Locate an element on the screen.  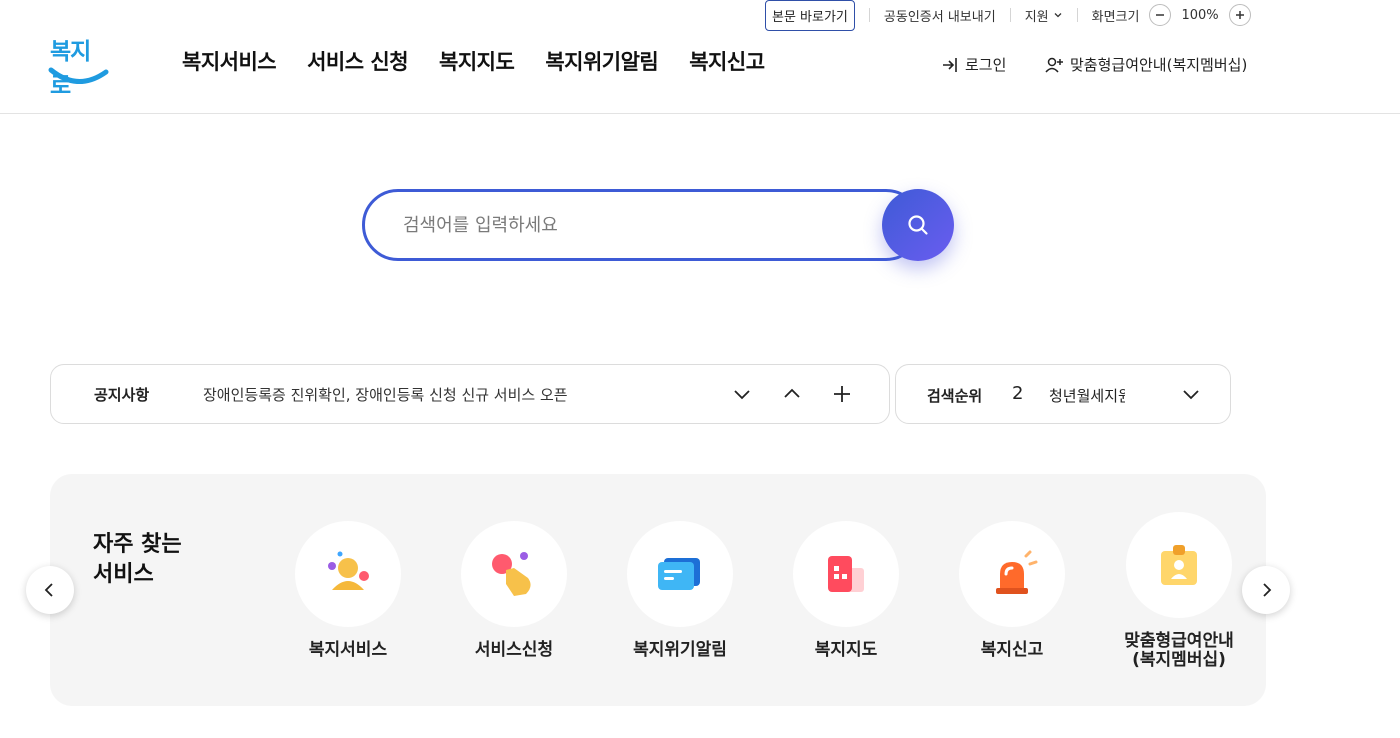
search-icon is located at coordinates (918, 225).